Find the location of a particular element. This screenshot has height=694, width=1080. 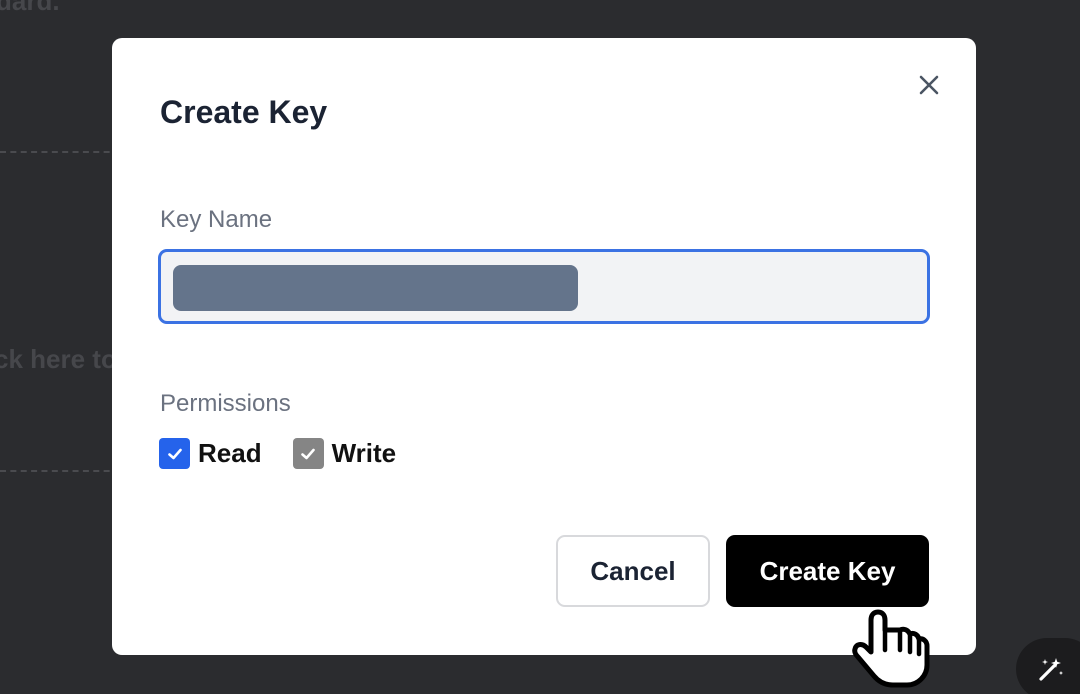

write-label: Write is located at coordinates (364, 453).